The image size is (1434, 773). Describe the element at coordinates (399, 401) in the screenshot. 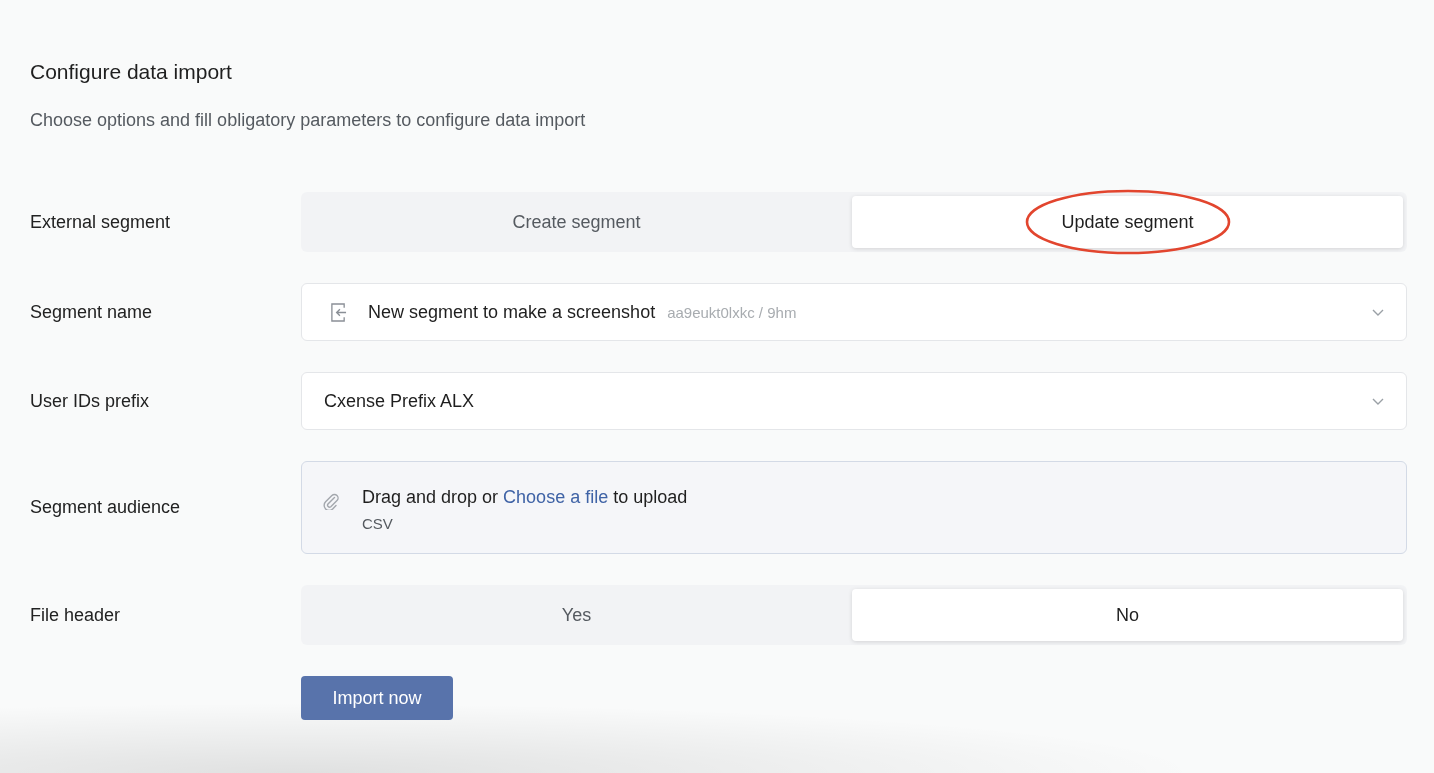

I see `selected-value: Cxense Prefix ALX` at that location.